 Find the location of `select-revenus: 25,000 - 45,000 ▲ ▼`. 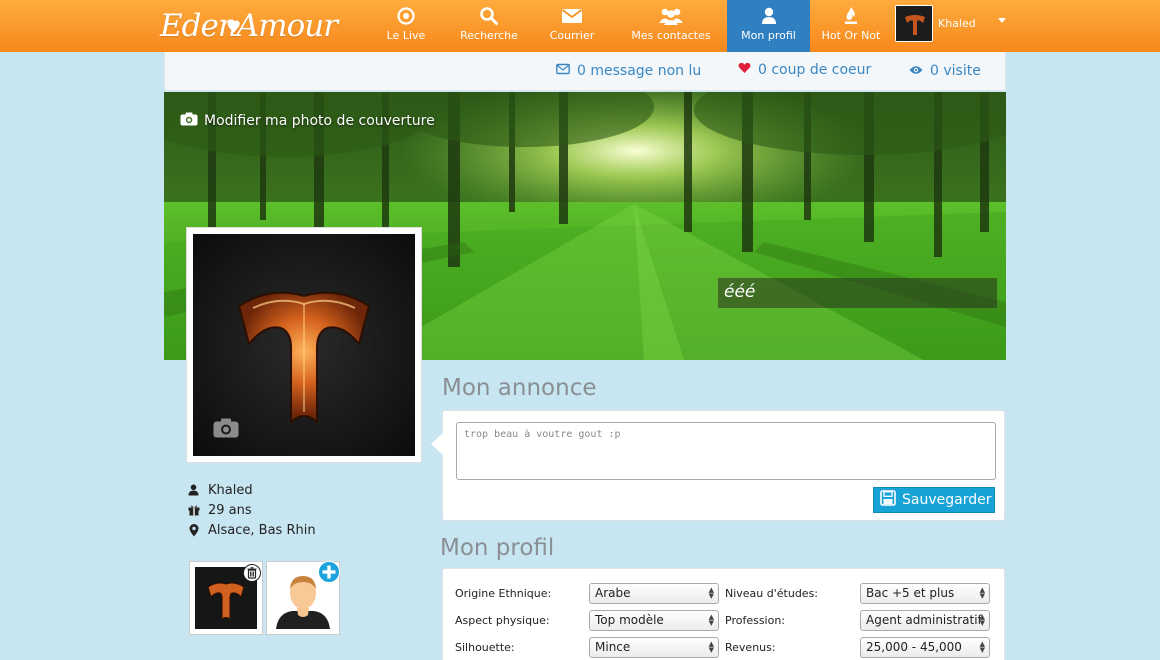

select-revenus: 25,000 - 45,000 ▲ ▼ is located at coordinates (925, 647).